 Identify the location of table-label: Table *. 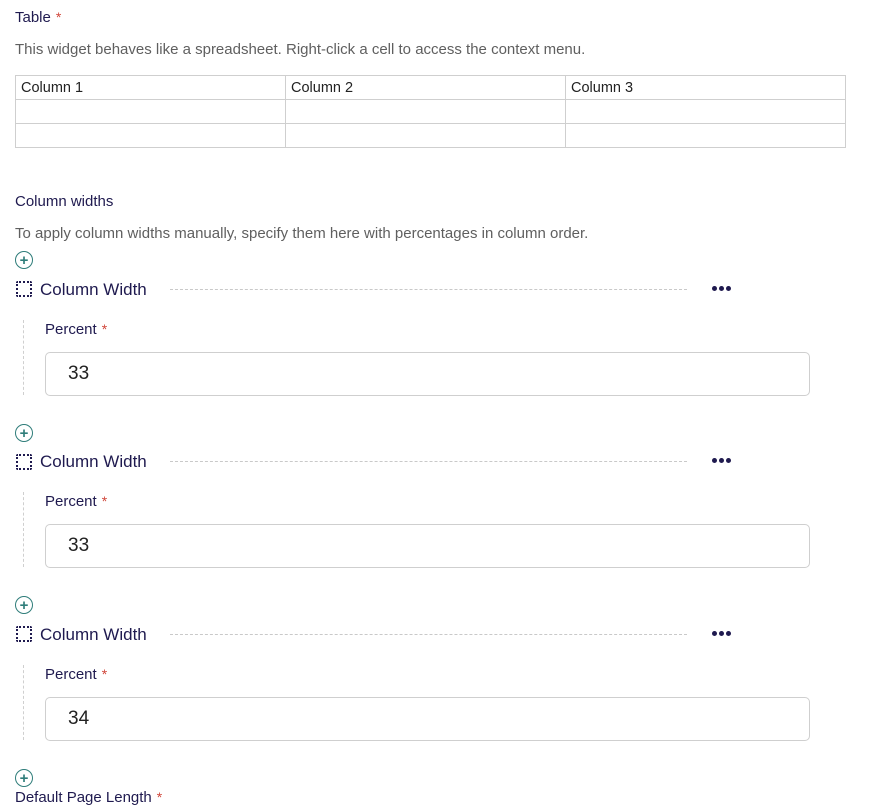
(38, 17).